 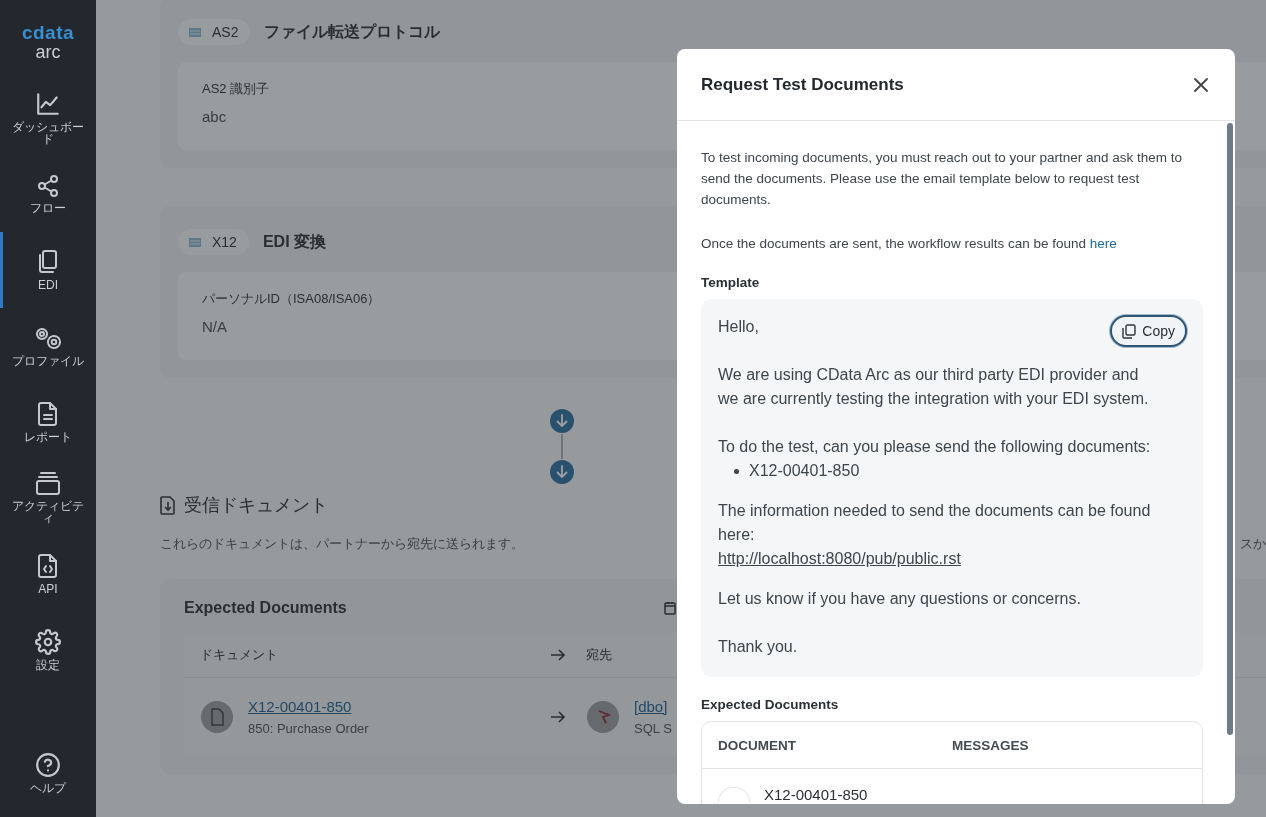 What do you see at coordinates (48, 665) in the screenshot?
I see `nav-label: 設定` at bounding box center [48, 665].